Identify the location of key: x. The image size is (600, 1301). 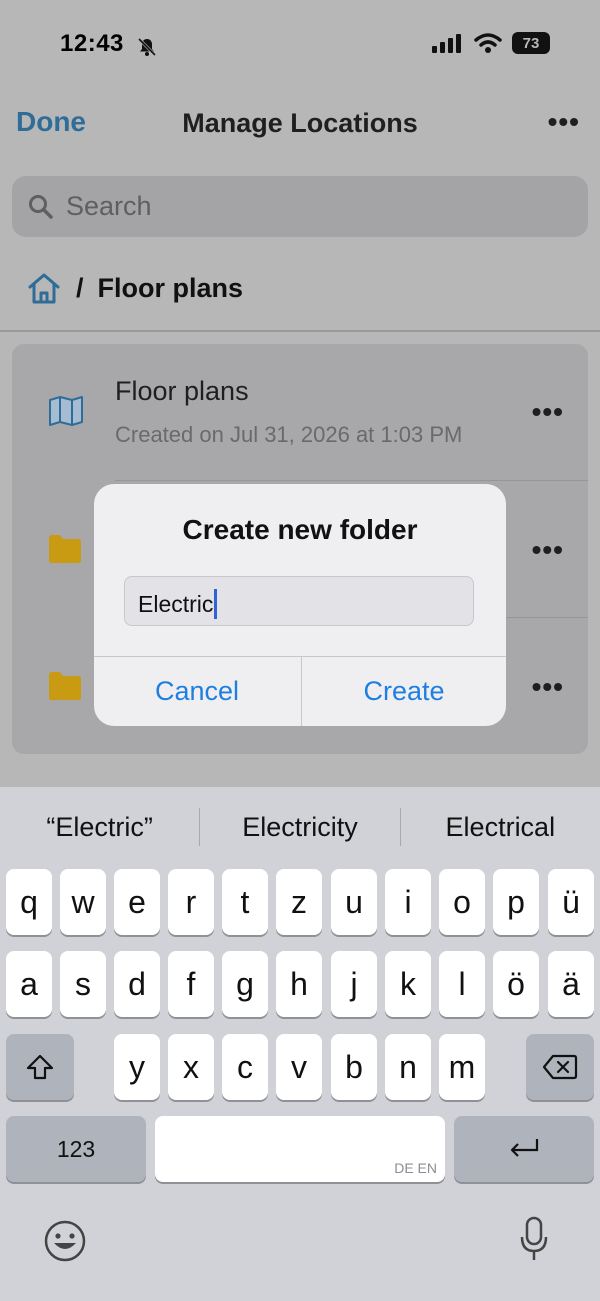
(191, 1067).